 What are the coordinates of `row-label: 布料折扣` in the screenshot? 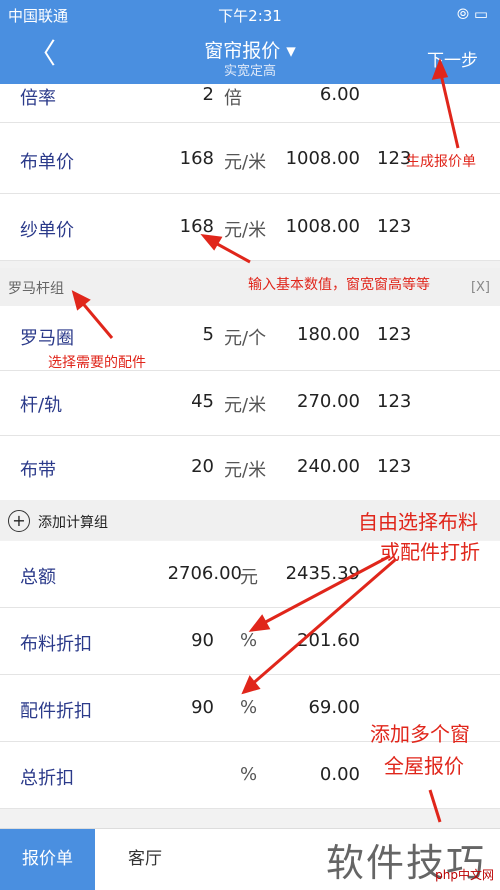 It's located at (56, 644).